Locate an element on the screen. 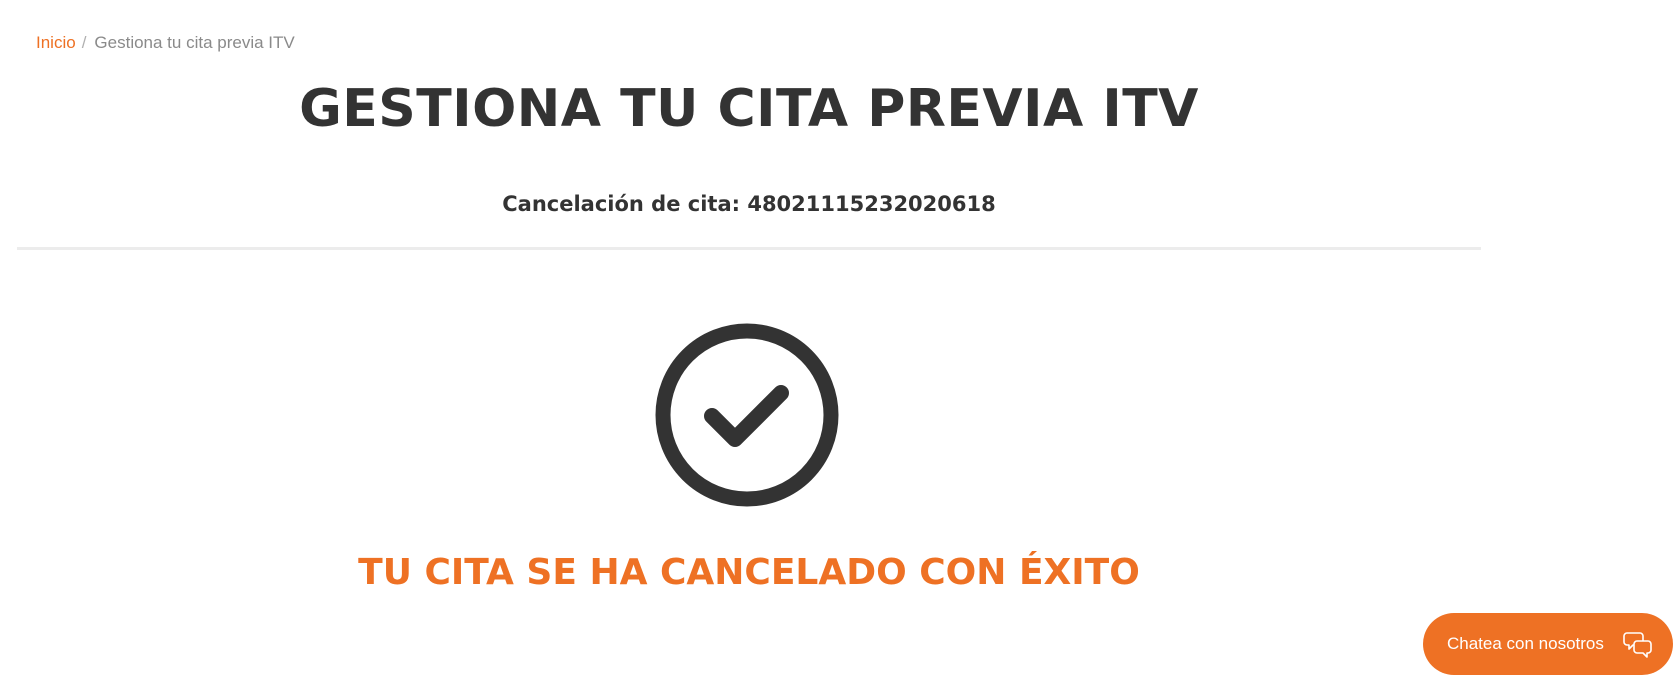 This screenshot has height=688, width=1680. breadcrumb-home-link: Inicio is located at coordinates (56, 42).